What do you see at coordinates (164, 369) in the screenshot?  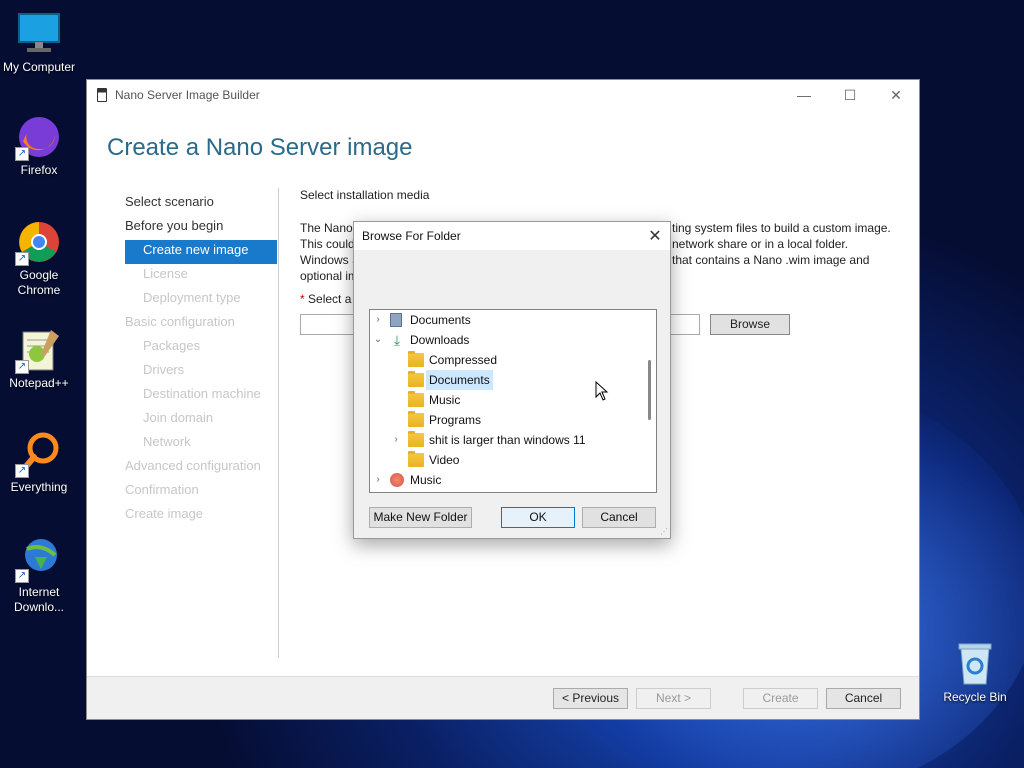 I see `nav-item-drivers: Drivers` at bounding box center [164, 369].